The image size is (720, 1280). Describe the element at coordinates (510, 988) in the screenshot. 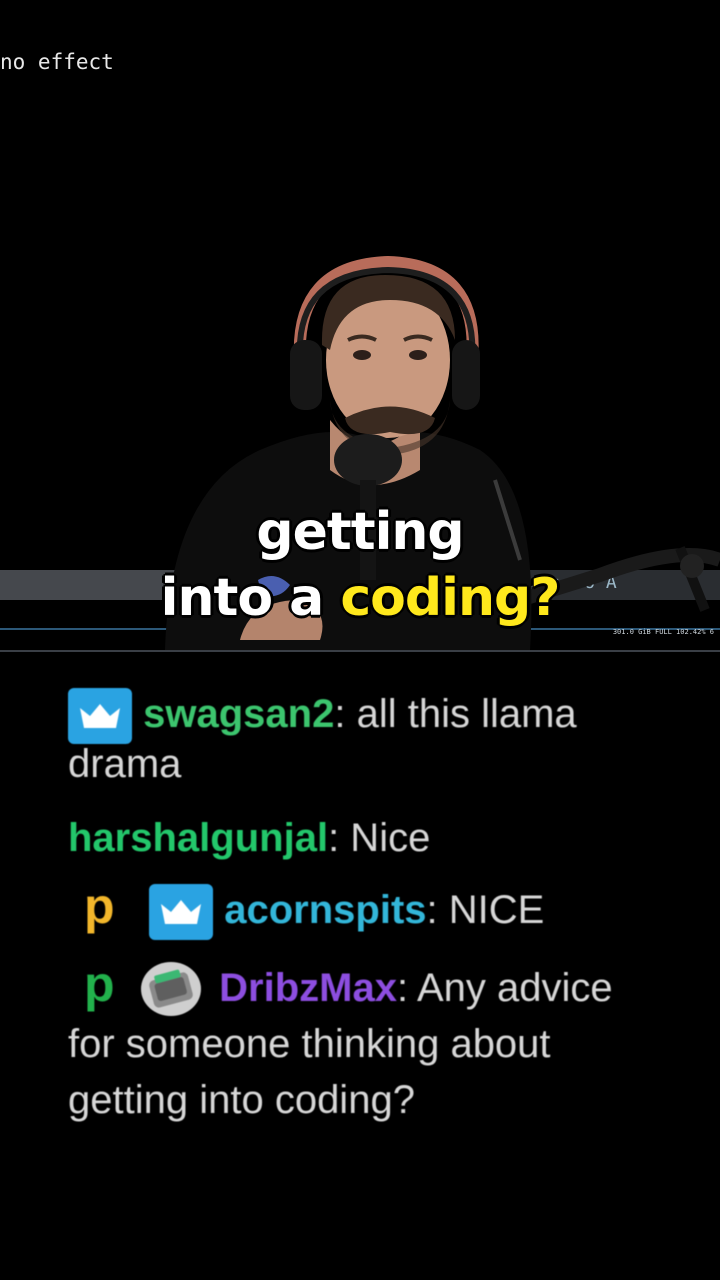

I see `chat-text: Any advice` at that location.